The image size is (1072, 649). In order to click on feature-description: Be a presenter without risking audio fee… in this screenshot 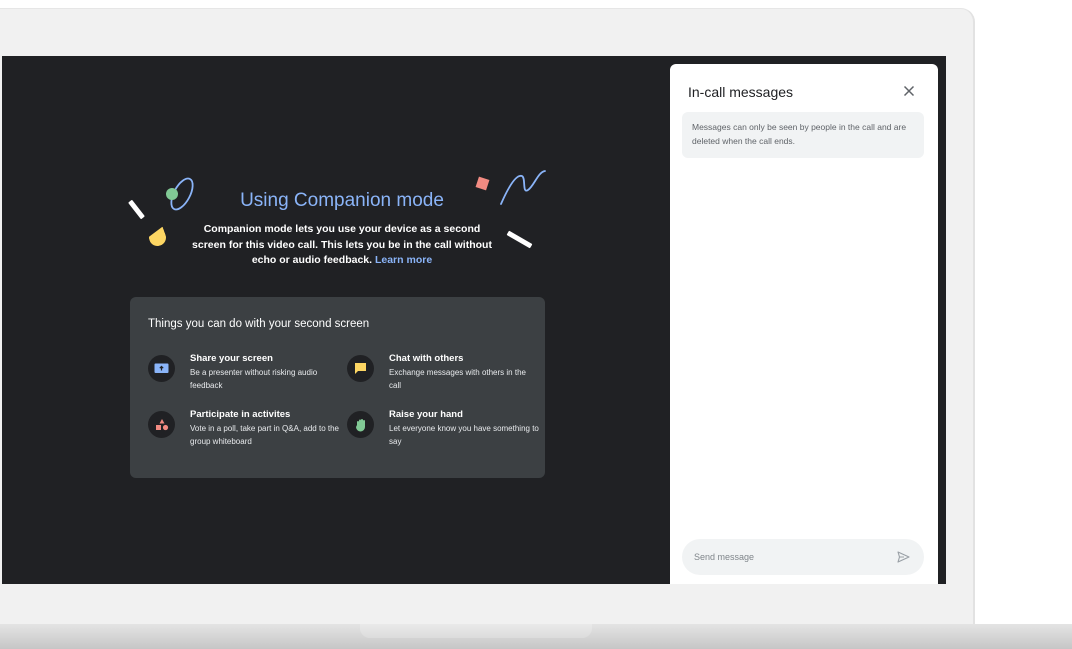, I will do `click(254, 379)`.